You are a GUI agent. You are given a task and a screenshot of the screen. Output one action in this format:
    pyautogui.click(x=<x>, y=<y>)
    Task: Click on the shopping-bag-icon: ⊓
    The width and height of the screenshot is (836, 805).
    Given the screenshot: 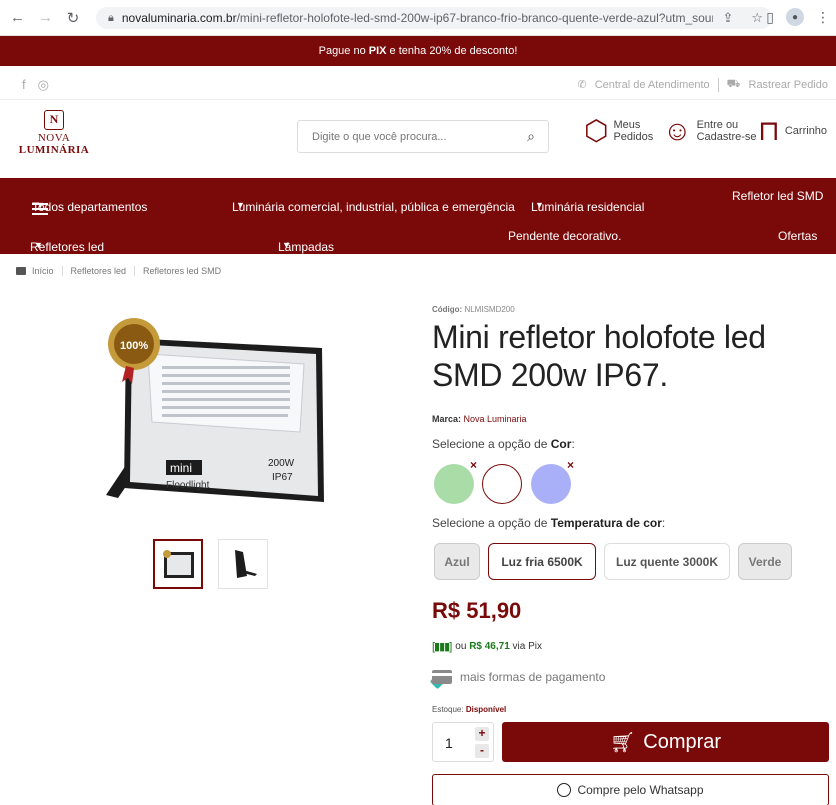 What is the action you would take?
    pyautogui.click(x=769, y=130)
    